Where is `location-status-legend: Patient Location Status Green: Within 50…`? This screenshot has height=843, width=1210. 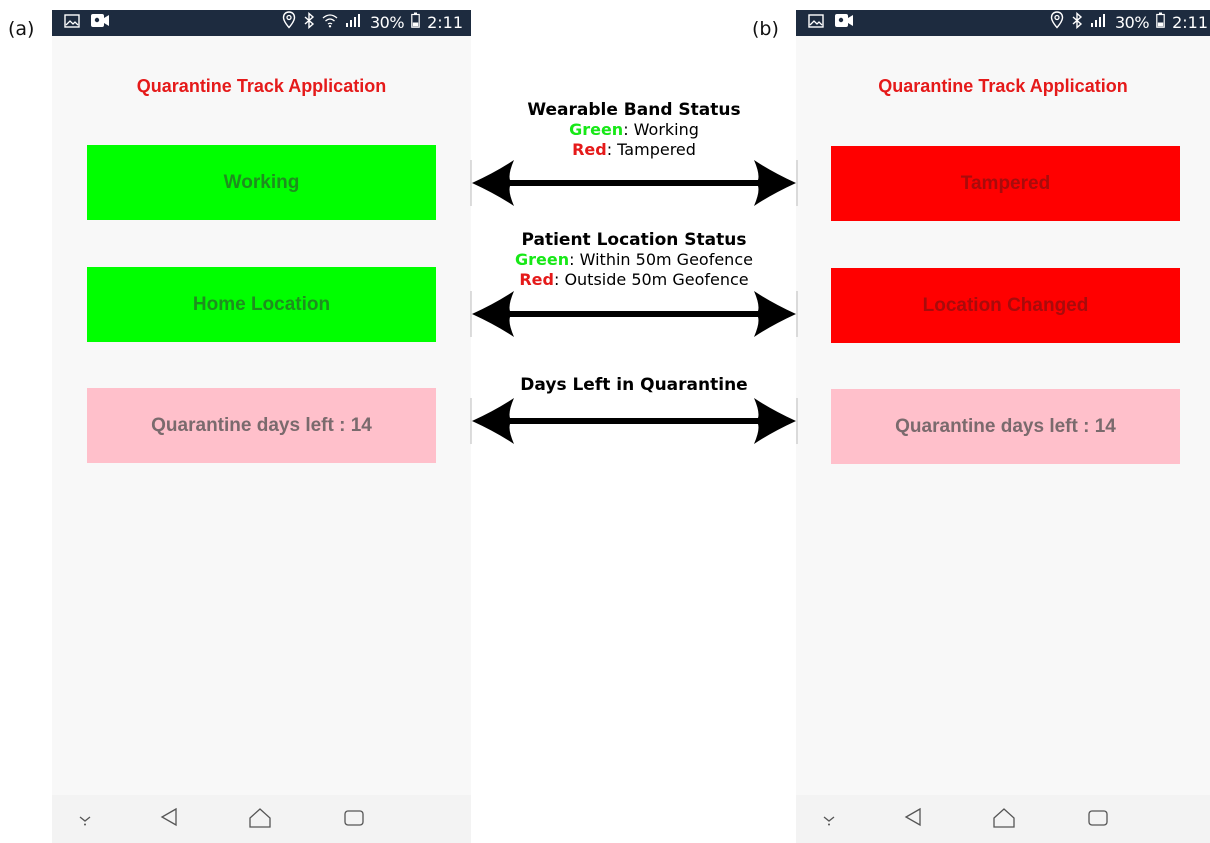
location-status-legend: Patient Location Status Green: Within 50… is located at coordinates (634, 260).